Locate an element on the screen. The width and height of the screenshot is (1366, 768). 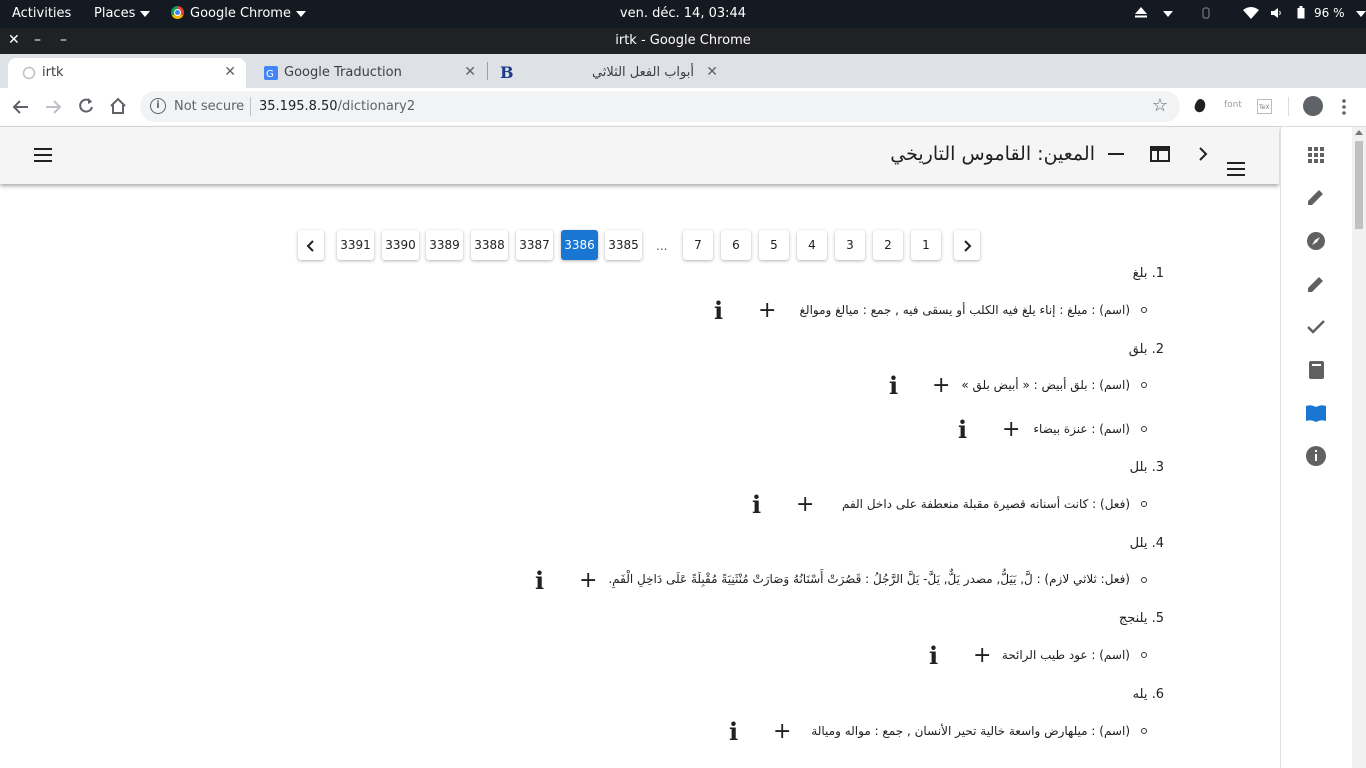
forward-icon is located at coordinates (53, 107).